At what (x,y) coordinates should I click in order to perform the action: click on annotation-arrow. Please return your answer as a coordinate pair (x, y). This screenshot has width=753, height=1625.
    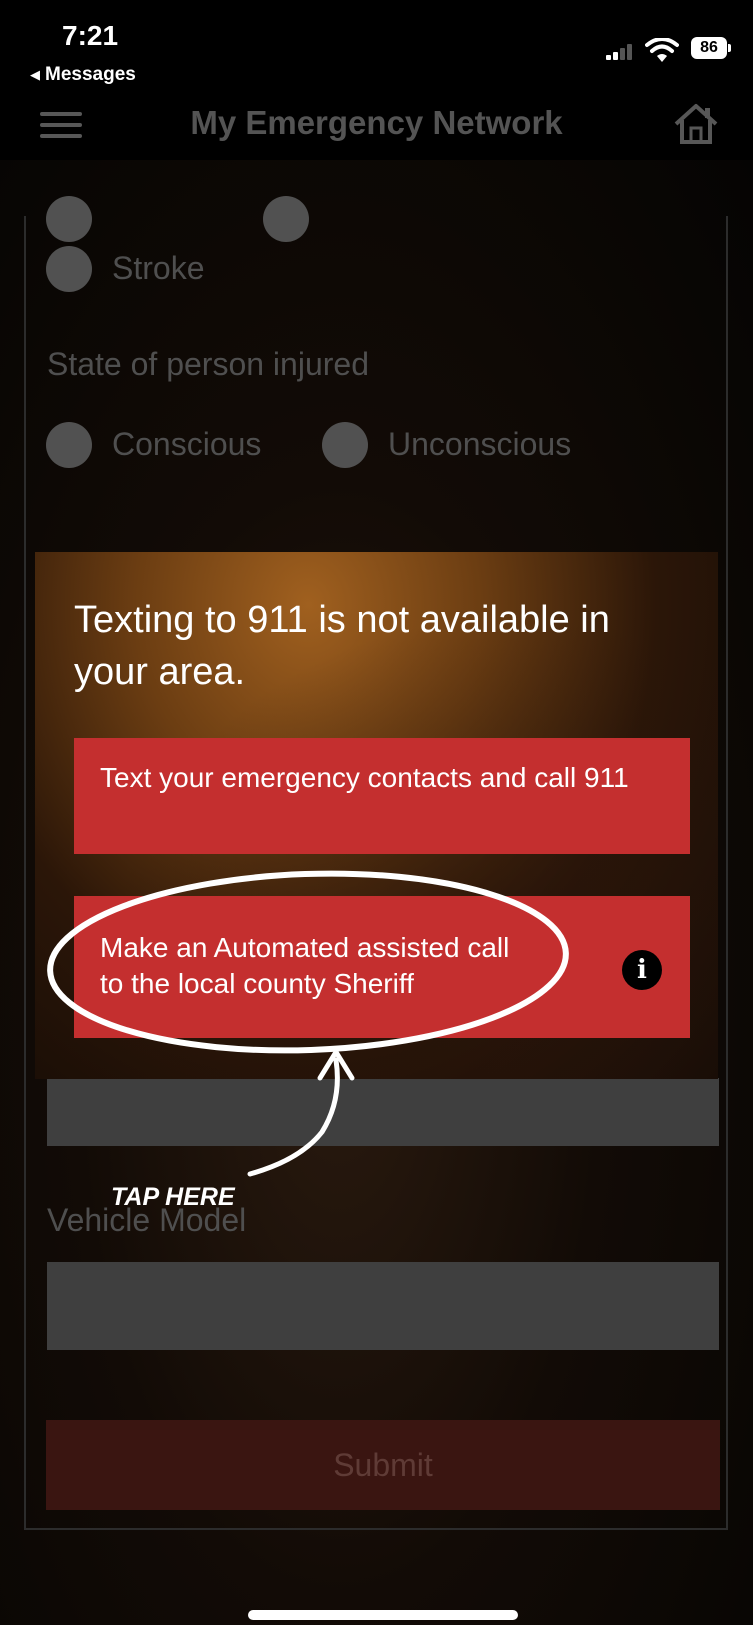
    Looking at the image, I should click on (293, 1117).